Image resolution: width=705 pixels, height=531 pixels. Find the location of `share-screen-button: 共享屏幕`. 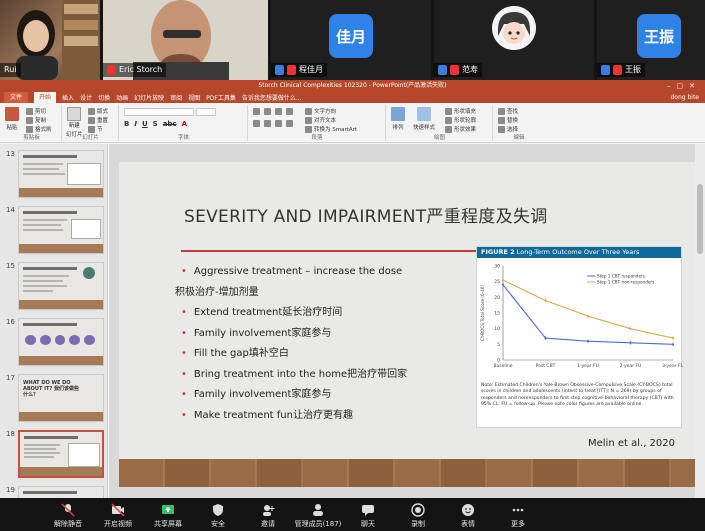

share-screen-button: 共享屏幕 is located at coordinates (168, 514).